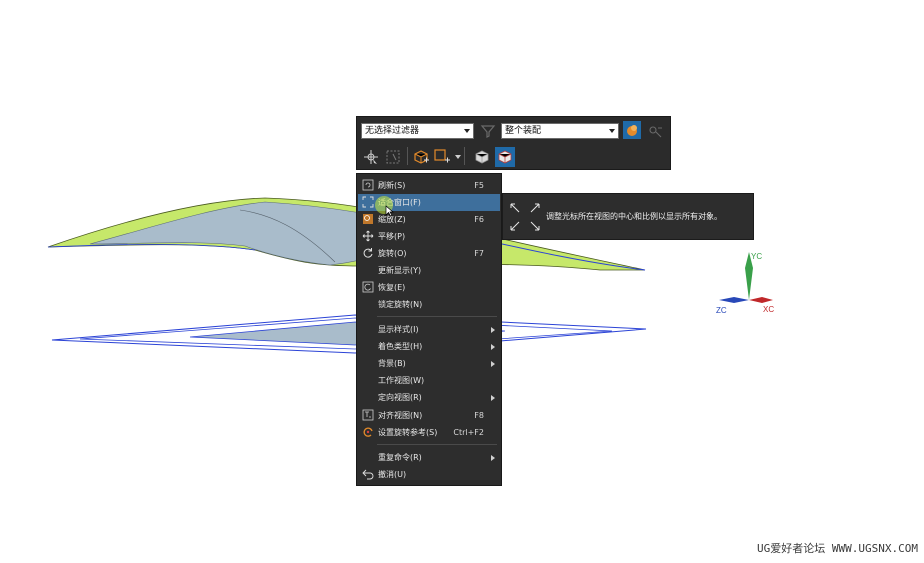 This screenshot has width=924, height=563. What do you see at coordinates (368, 432) in the screenshot?
I see `rotate-reference-icon` at bounding box center [368, 432].